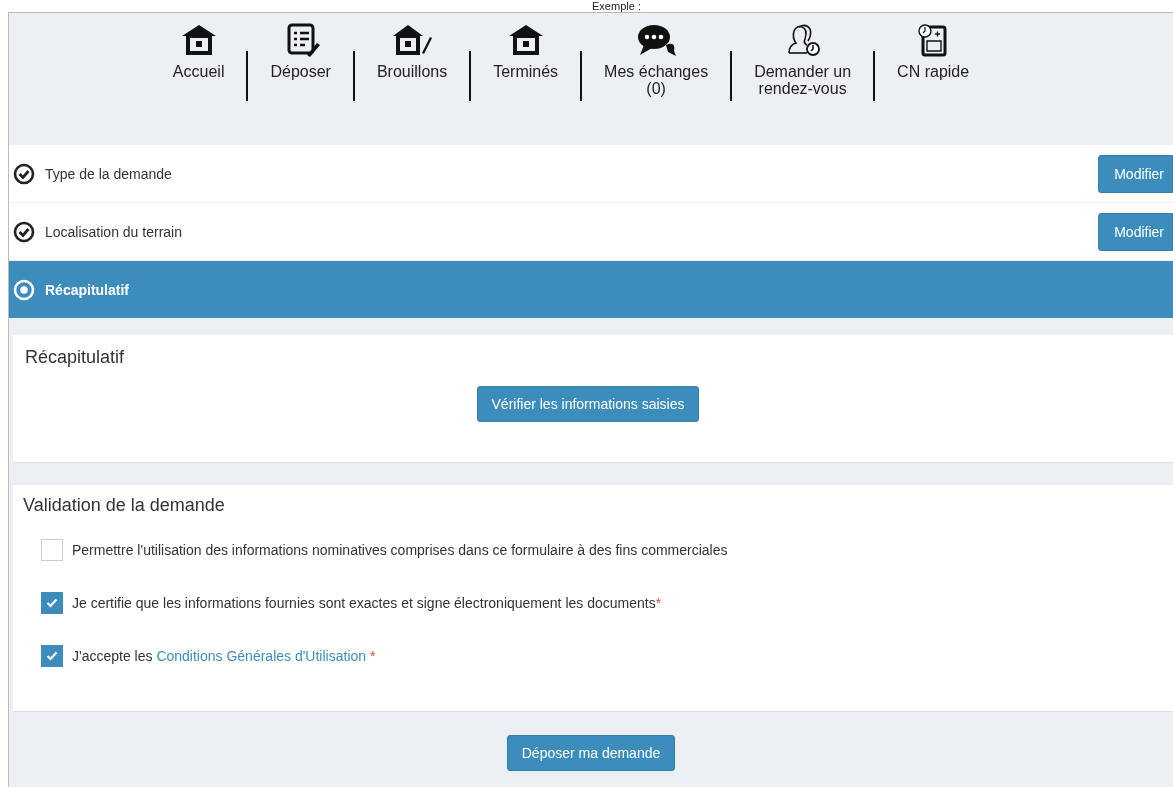 The width and height of the screenshot is (1173, 787). What do you see at coordinates (591, 232) in the screenshot?
I see `step-row: Localisation du terrain Modifier` at bounding box center [591, 232].